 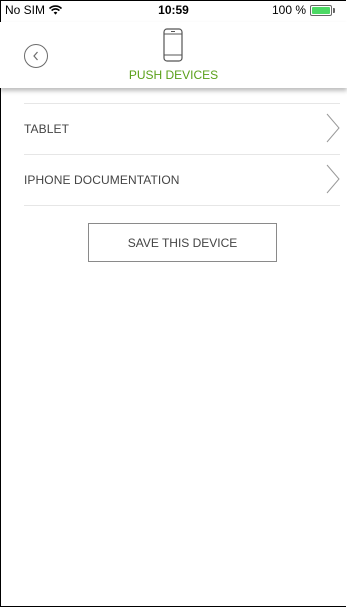 What do you see at coordinates (182, 242) in the screenshot?
I see `save-device-button: SAVE THIS DEVICE` at bounding box center [182, 242].